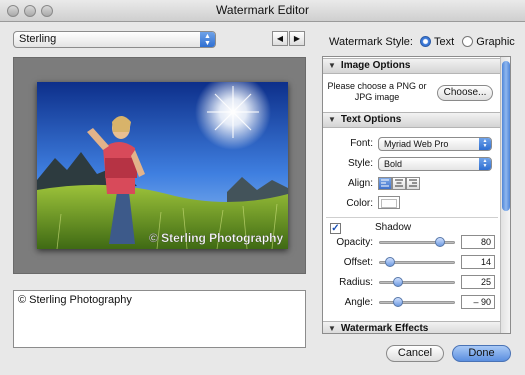 The image size is (525, 375). I want to click on preset-select-value: Sterling, so click(38, 39).